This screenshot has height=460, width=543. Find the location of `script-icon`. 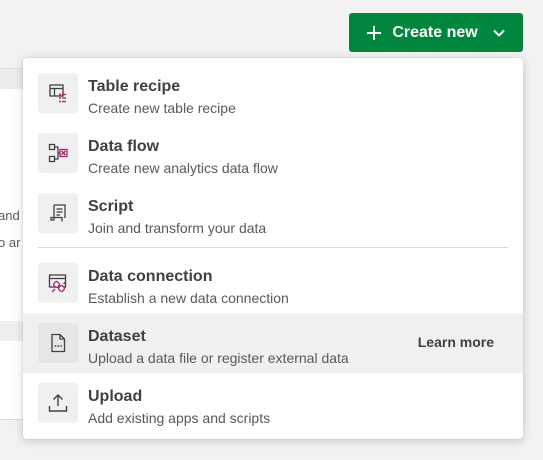

script-icon is located at coordinates (58, 213).